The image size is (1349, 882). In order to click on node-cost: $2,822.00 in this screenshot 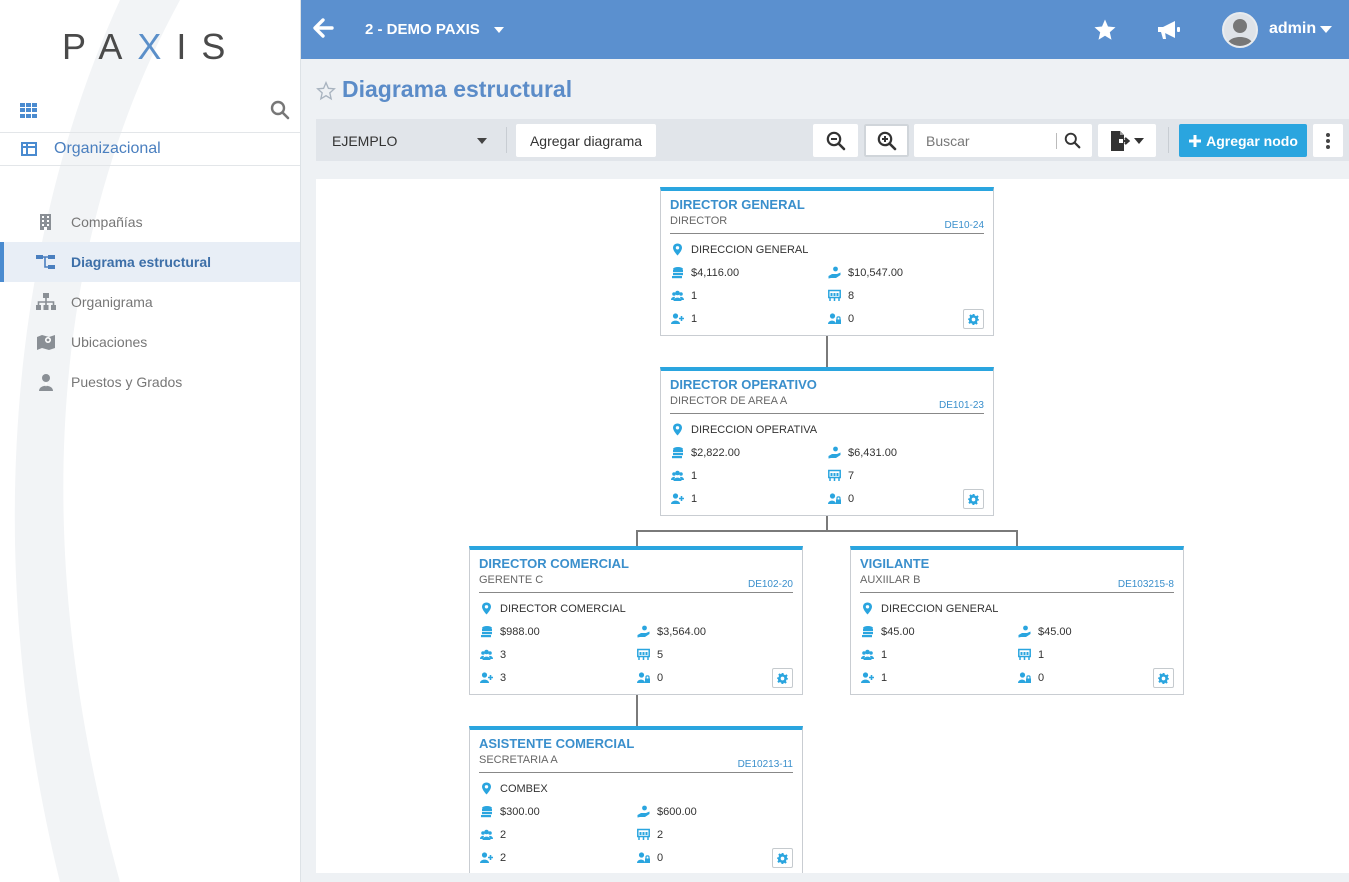, I will do `click(705, 452)`.